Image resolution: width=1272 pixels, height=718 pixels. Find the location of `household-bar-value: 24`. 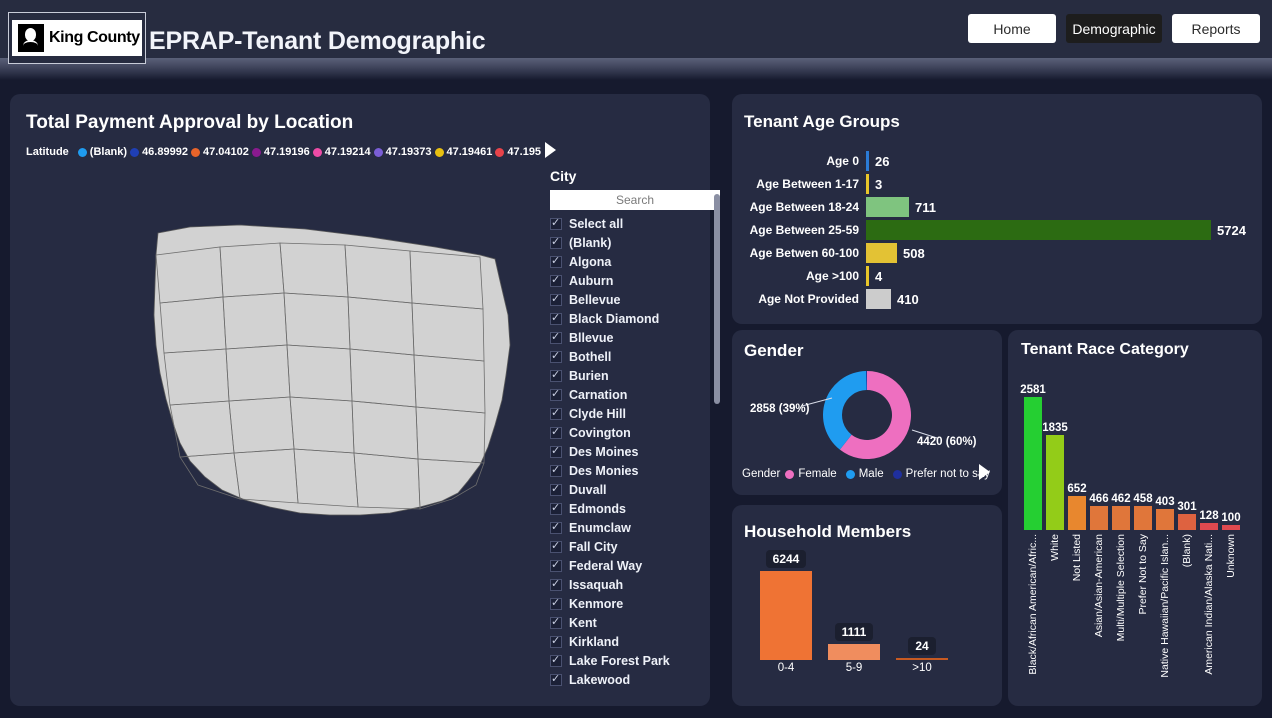

household-bar-value: 24 is located at coordinates (922, 646).